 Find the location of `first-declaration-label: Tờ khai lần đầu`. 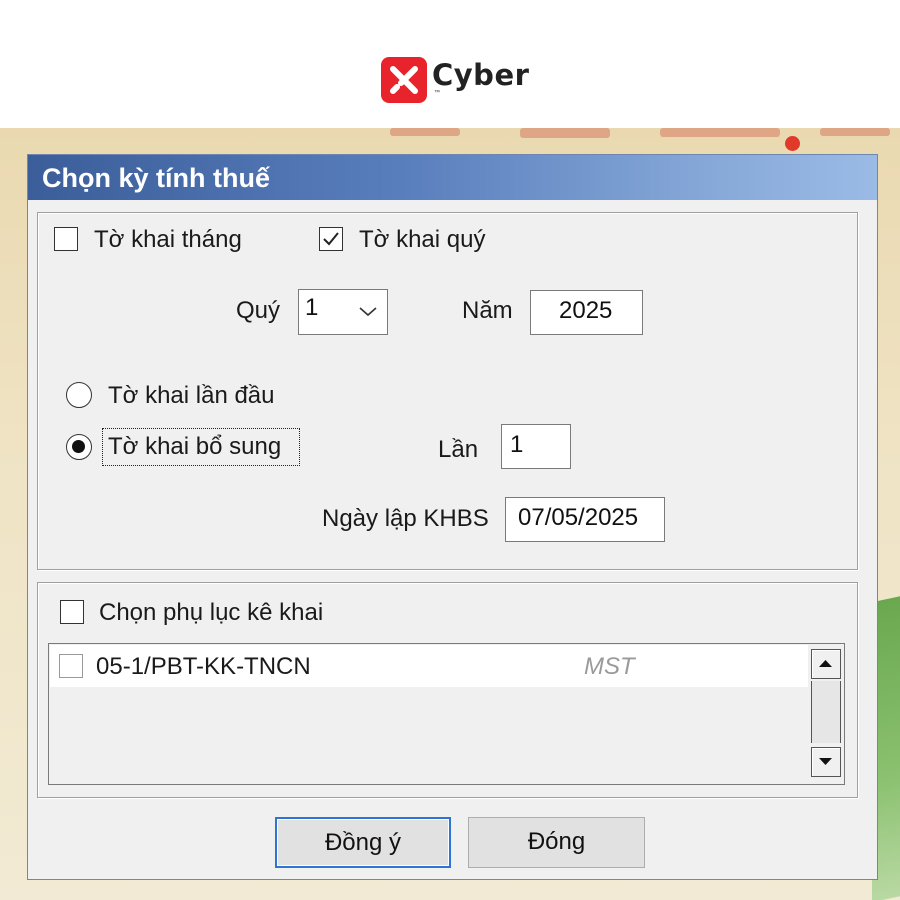

first-declaration-label: Tờ khai lần đầu is located at coordinates (191, 396).